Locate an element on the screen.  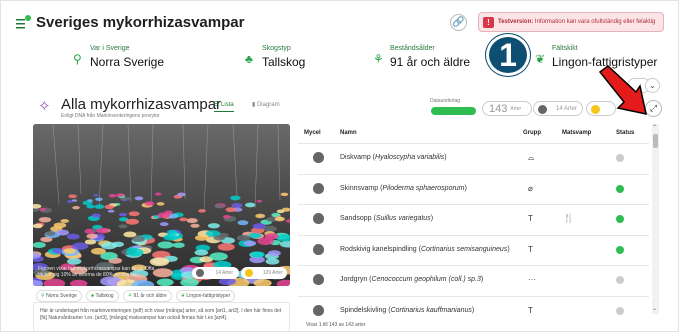
link-icon: 🔗 is located at coordinates (458, 22).